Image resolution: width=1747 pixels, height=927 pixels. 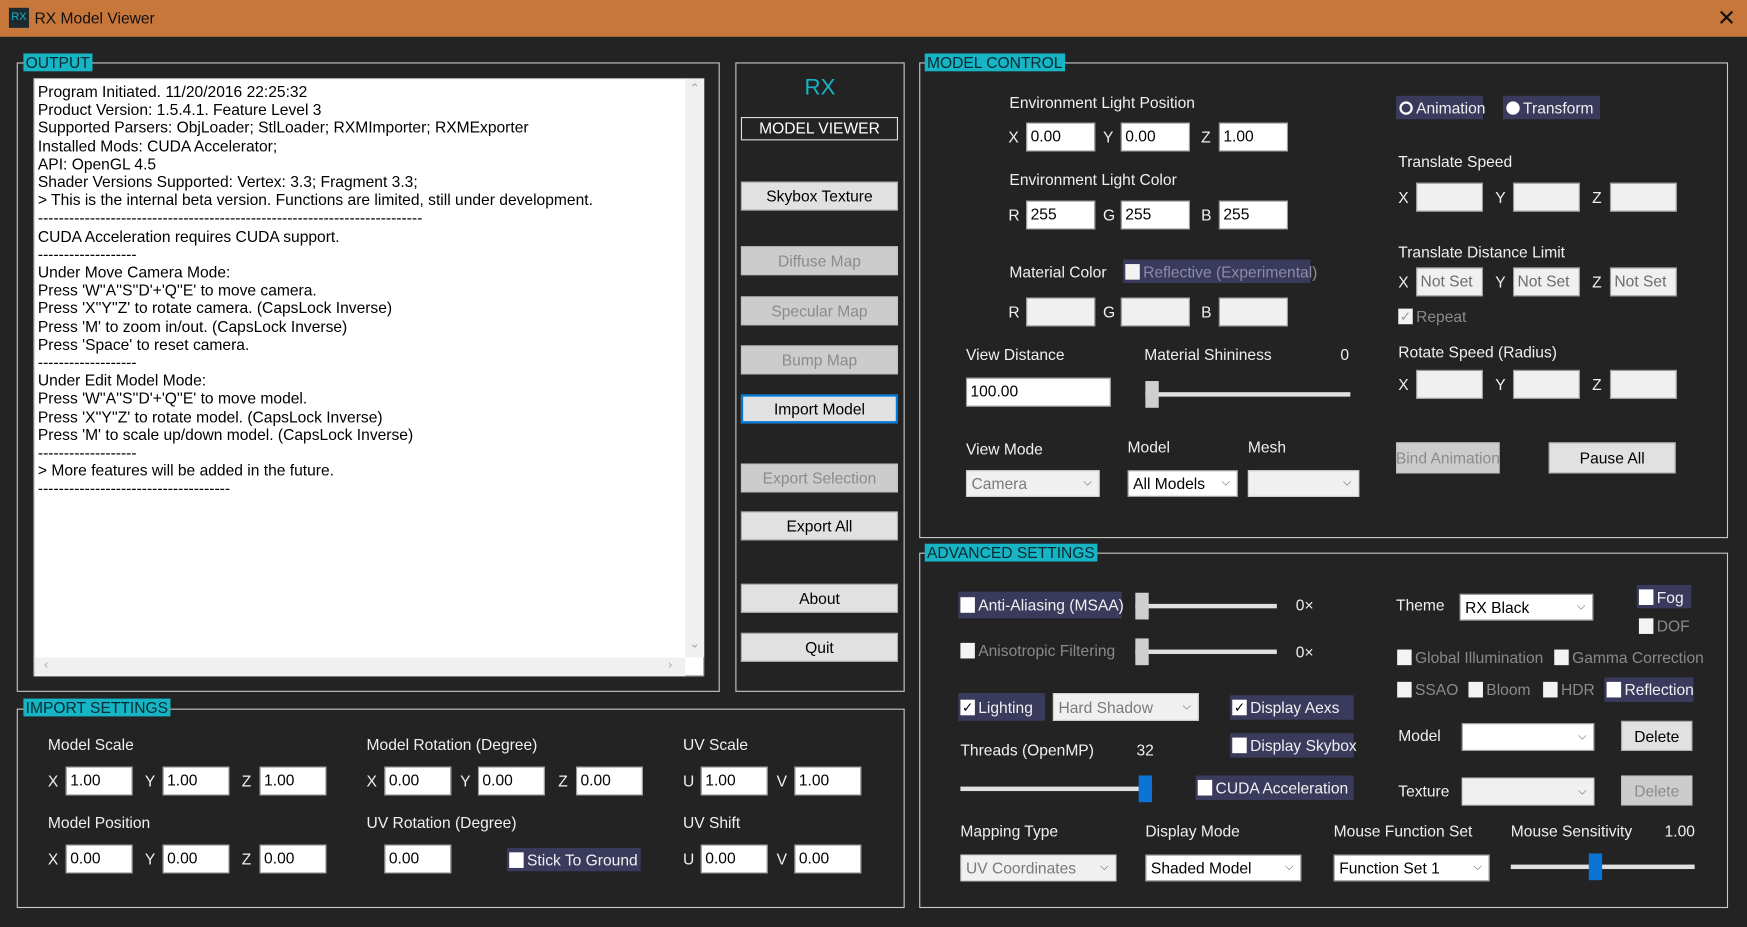 What do you see at coordinates (418, 781) in the screenshot?
I see `model-rotation-x-input: 0.00` at bounding box center [418, 781].